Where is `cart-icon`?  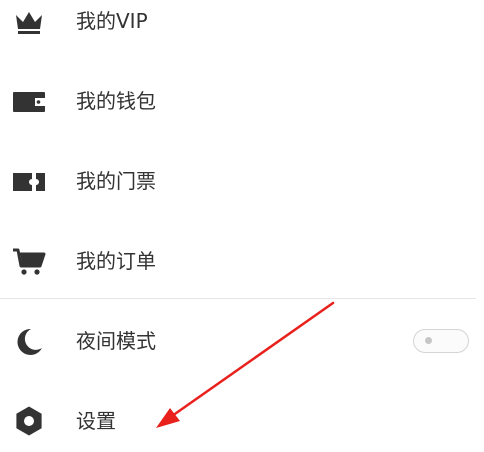
cart-icon is located at coordinates (29, 261).